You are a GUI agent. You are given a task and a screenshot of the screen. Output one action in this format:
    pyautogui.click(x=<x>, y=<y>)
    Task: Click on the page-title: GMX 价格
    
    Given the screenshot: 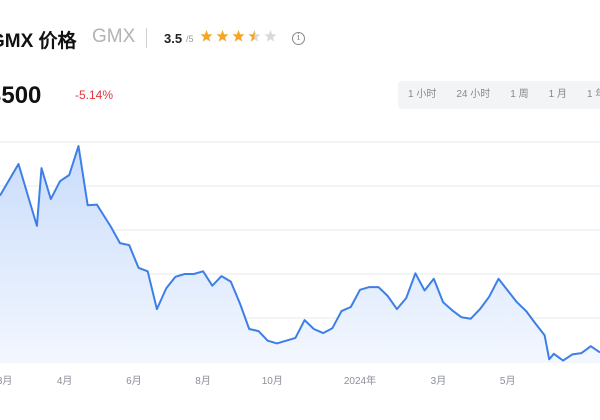 What is the action you would take?
    pyautogui.click(x=38, y=41)
    